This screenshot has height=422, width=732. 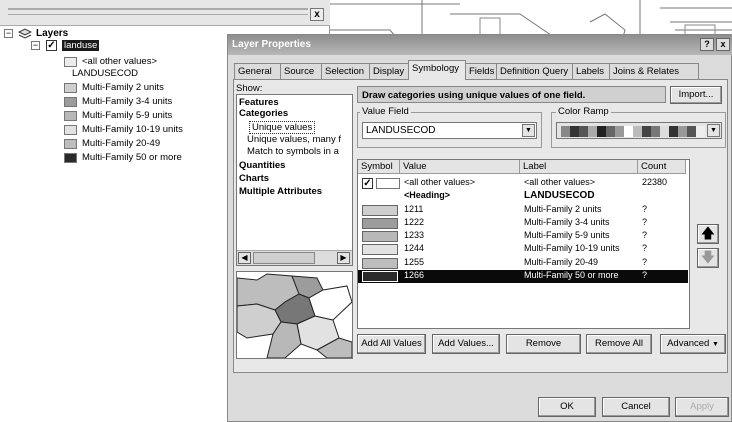 I want to click on tab-display: Display, so click(x=389, y=71).